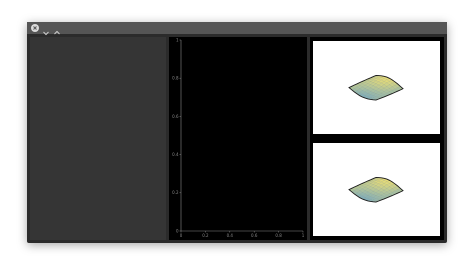 The height and width of the screenshot is (276, 474). Describe the element at coordinates (175, 192) in the screenshot. I see `y-tick-label: 0.2` at that location.